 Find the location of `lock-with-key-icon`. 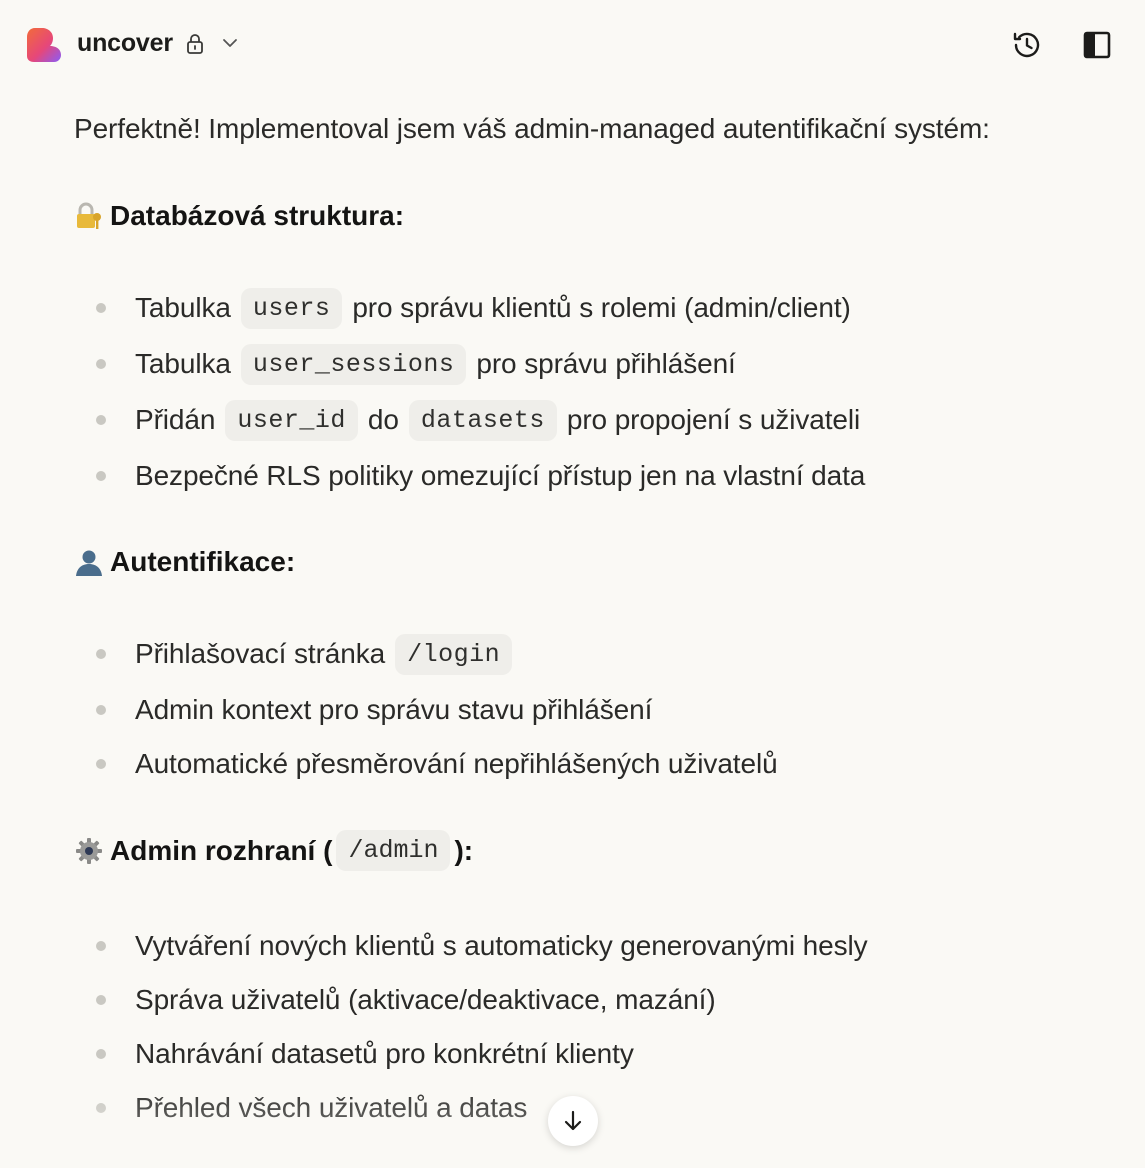

lock-with-key-icon is located at coordinates (89, 215).